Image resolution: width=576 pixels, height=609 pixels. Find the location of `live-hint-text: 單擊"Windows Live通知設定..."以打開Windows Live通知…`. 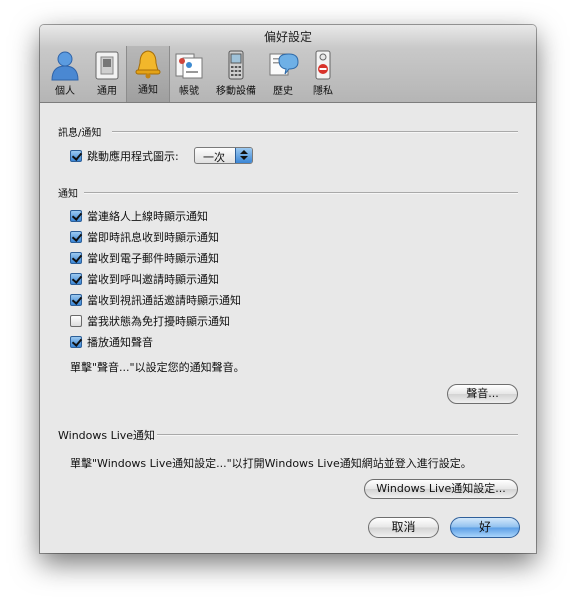

live-hint-text: 單擊"Windows Live通知設定..."以打開Windows Live通知… is located at coordinates (271, 463).